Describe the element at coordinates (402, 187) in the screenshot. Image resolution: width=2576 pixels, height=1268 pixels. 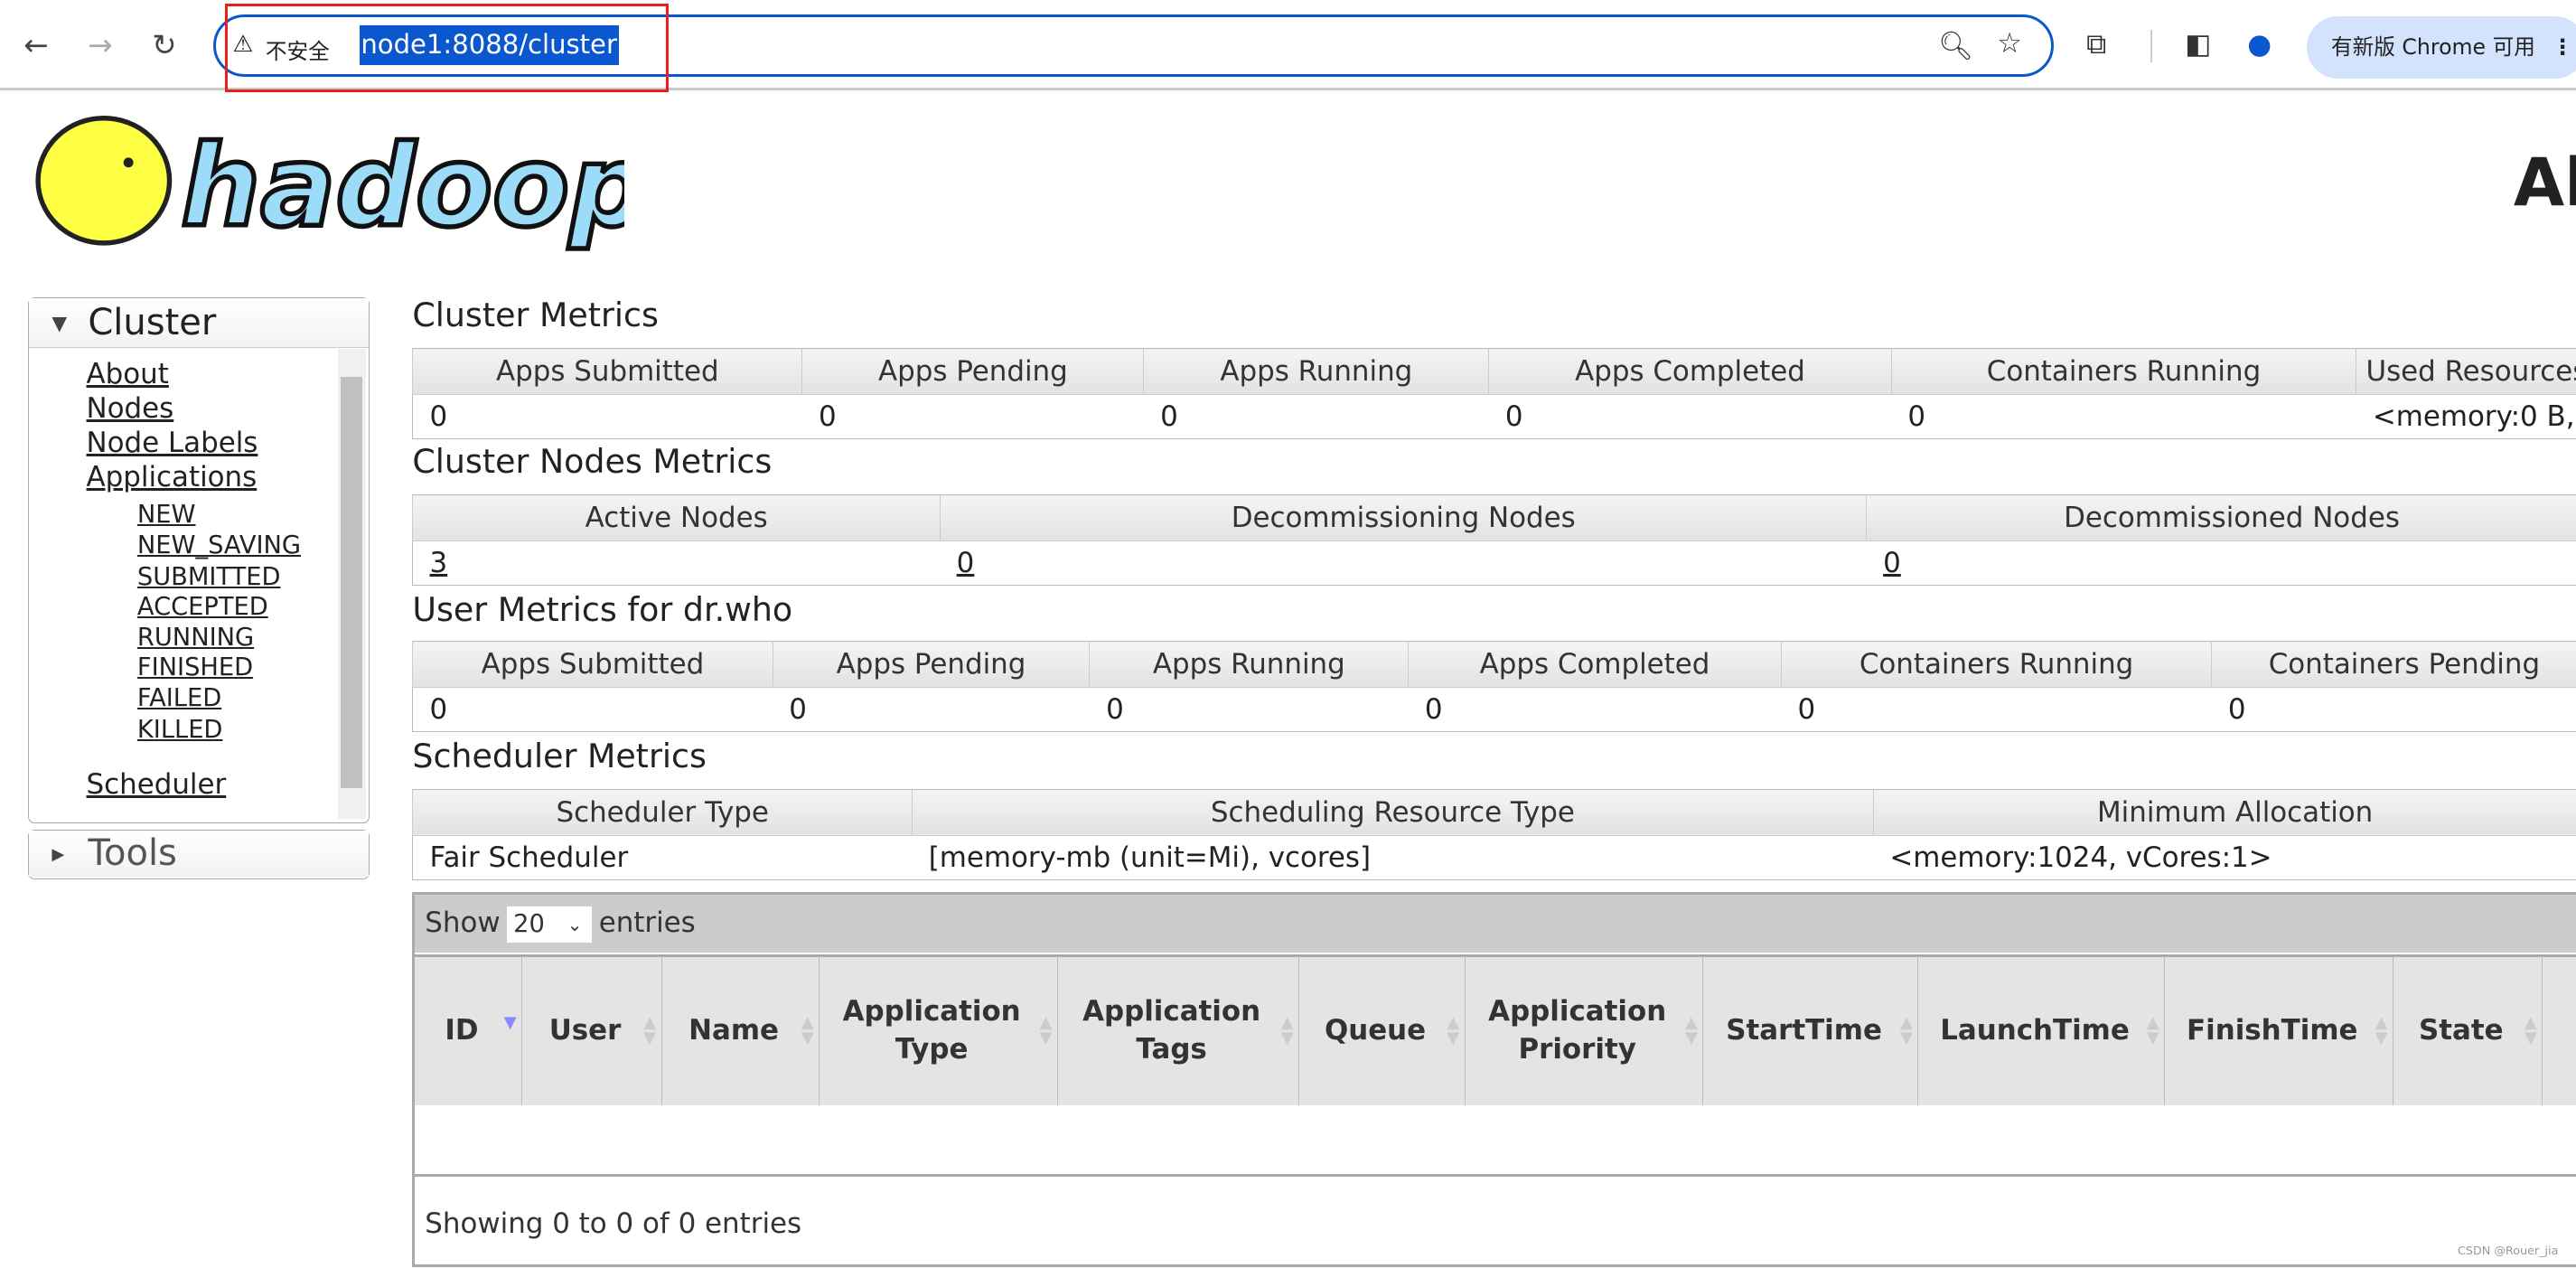
I see `svg-text: hadoop` at that location.